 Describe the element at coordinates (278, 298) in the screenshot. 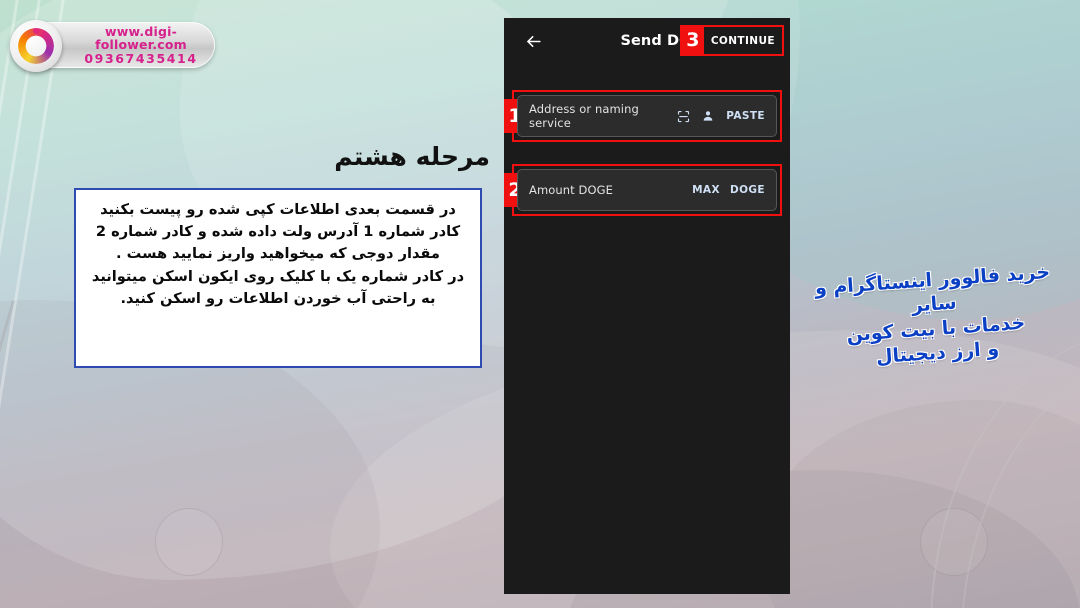

I see `instruction-line-5: به راحتی آب خوردن اطلاعات رو اسکن کنید.` at that location.